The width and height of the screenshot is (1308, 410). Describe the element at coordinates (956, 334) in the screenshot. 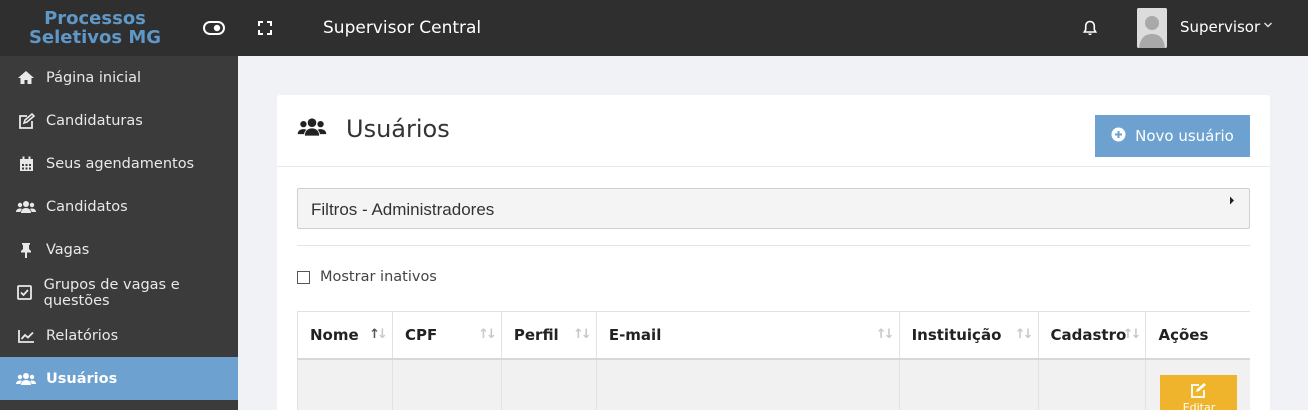

I see `column-header-label: Instituição` at that location.